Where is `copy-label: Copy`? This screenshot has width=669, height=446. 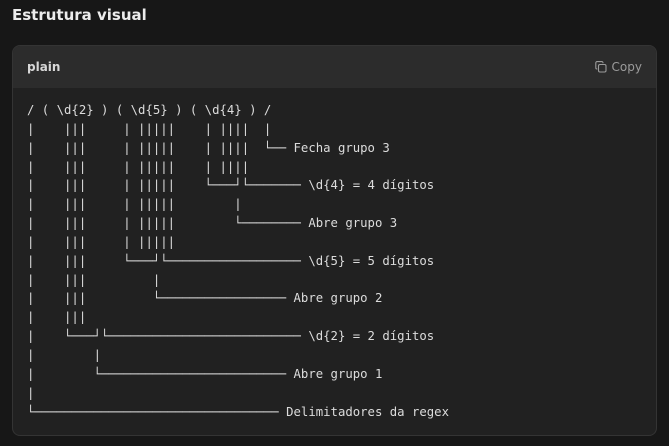 copy-label: Copy is located at coordinates (626, 67).